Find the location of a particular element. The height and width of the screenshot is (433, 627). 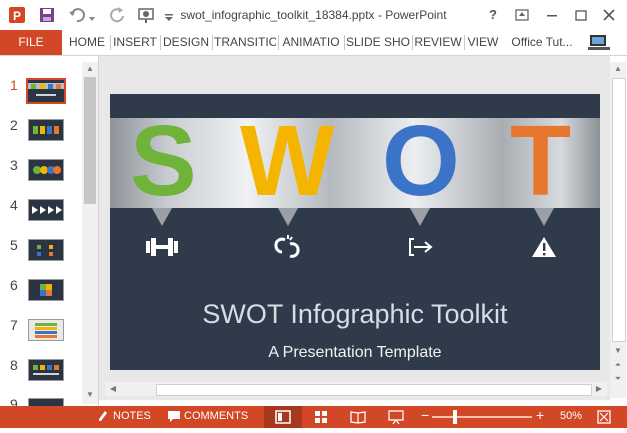

close-icon is located at coordinates (609, 15).